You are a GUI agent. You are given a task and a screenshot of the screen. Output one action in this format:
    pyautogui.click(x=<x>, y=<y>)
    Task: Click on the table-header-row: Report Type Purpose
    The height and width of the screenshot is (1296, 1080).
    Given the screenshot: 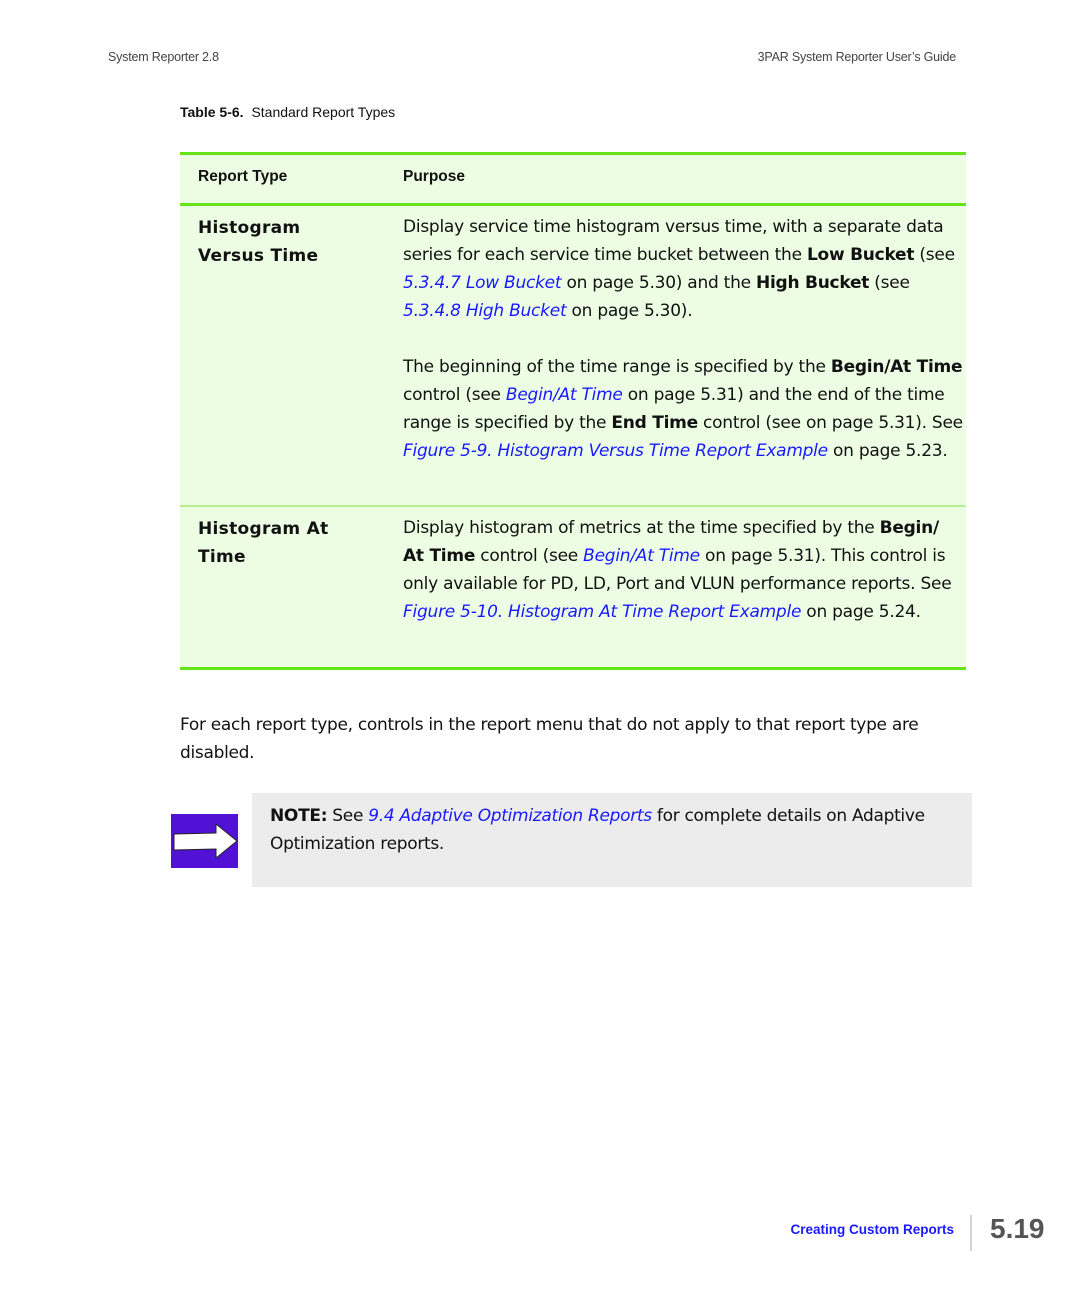 What is the action you would take?
    pyautogui.click(x=573, y=180)
    